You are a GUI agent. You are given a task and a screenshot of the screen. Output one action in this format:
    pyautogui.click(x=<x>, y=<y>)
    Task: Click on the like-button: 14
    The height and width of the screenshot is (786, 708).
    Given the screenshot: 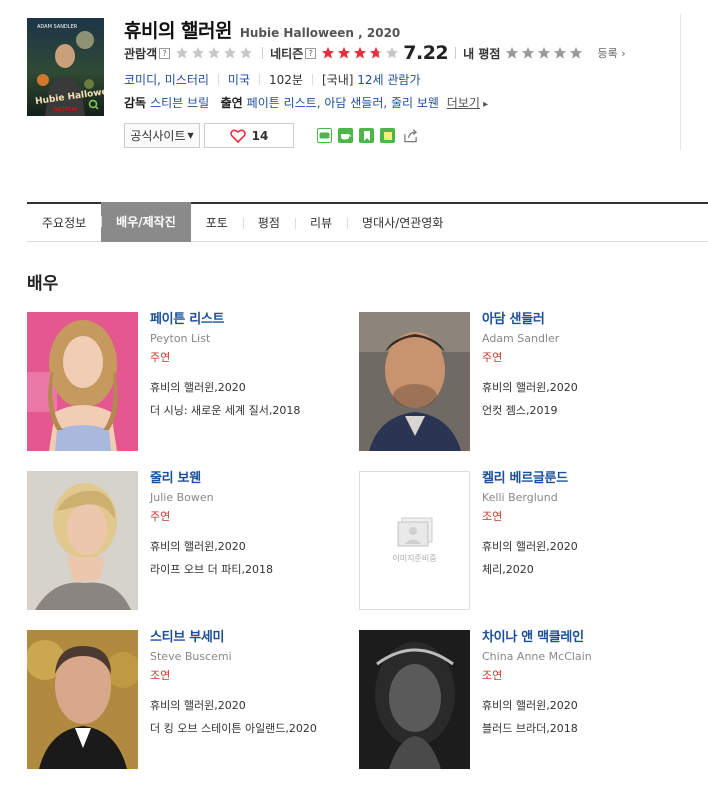 What is the action you would take?
    pyautogui.click(x=249, y=135)
    